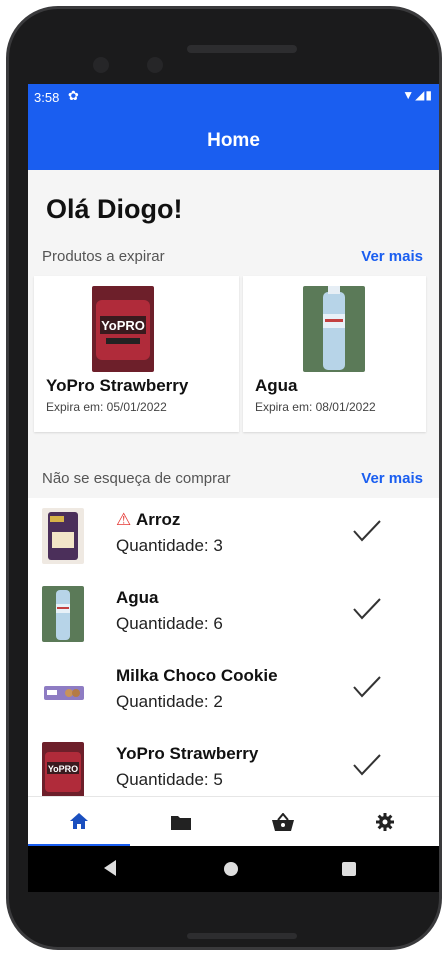 This screenshot has height=956, width=447. Describe the element at coordinates (417, 95) in the screenshot. I see `status-icons: ▼◢▮` at that location.